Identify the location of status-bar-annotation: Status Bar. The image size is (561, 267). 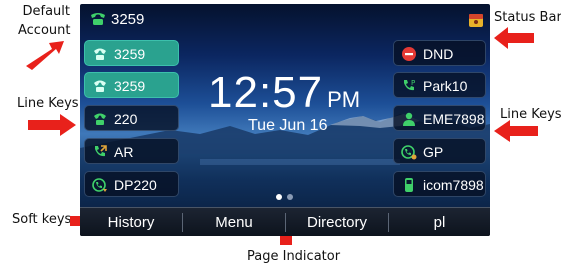
(527, 17).